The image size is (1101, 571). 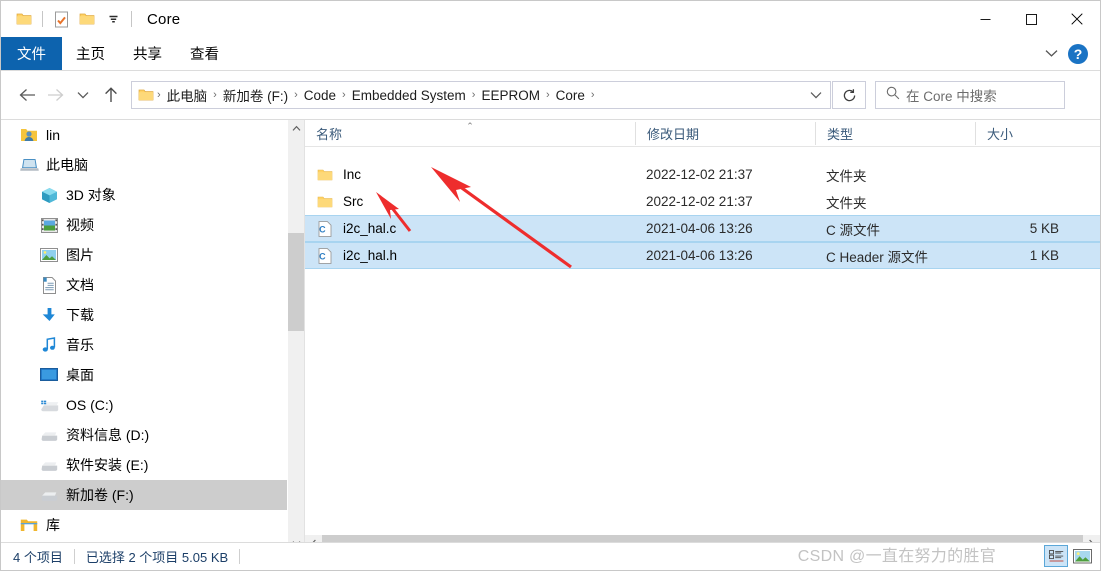 What do you see at coordinates (29, 165) in the screenshot?
I see `this-pc-icon` at bounding box center [29, 165].